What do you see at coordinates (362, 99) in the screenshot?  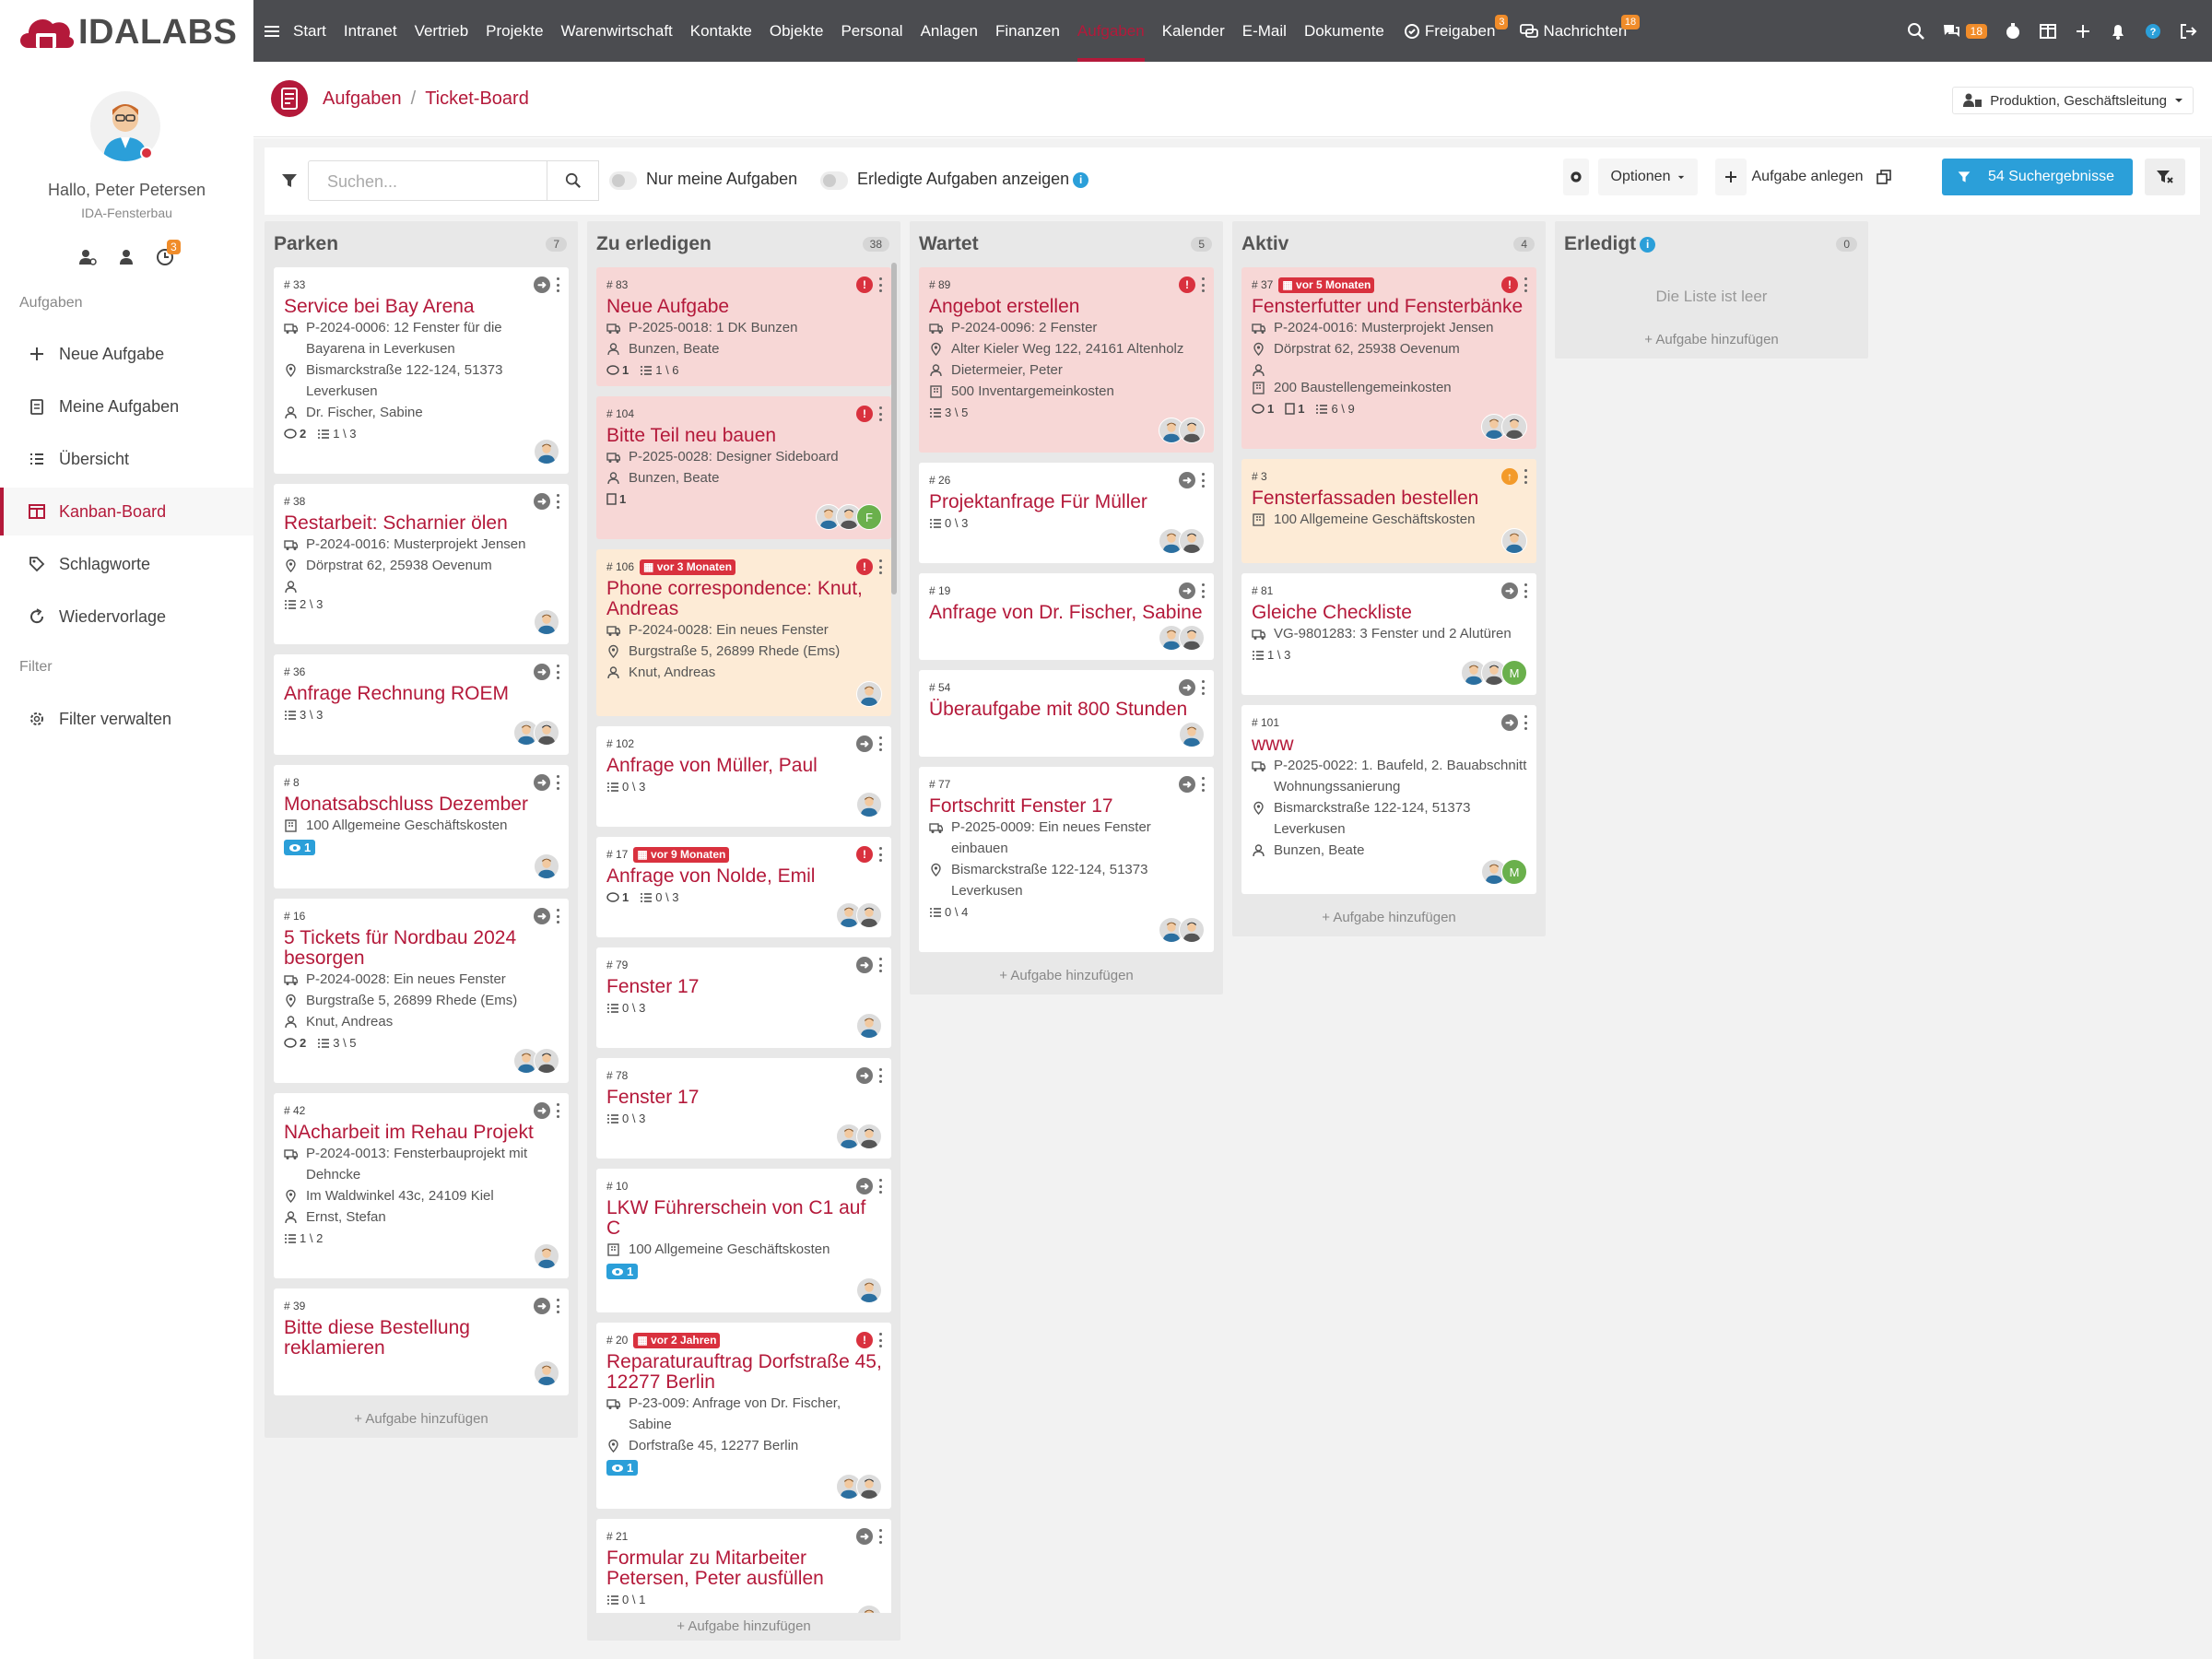 I see `breadcrumb-aufgaben: Aufgaben` at bounding box center [362, 99].